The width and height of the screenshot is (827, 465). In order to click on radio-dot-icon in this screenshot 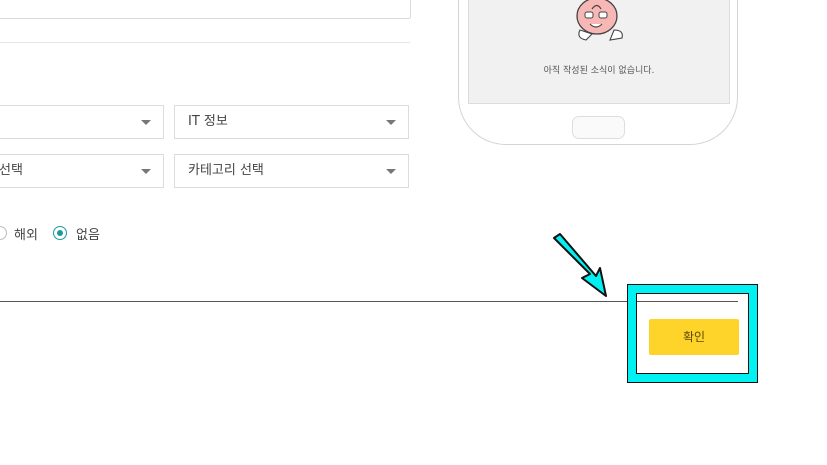, I will do `click(60, 233)`.